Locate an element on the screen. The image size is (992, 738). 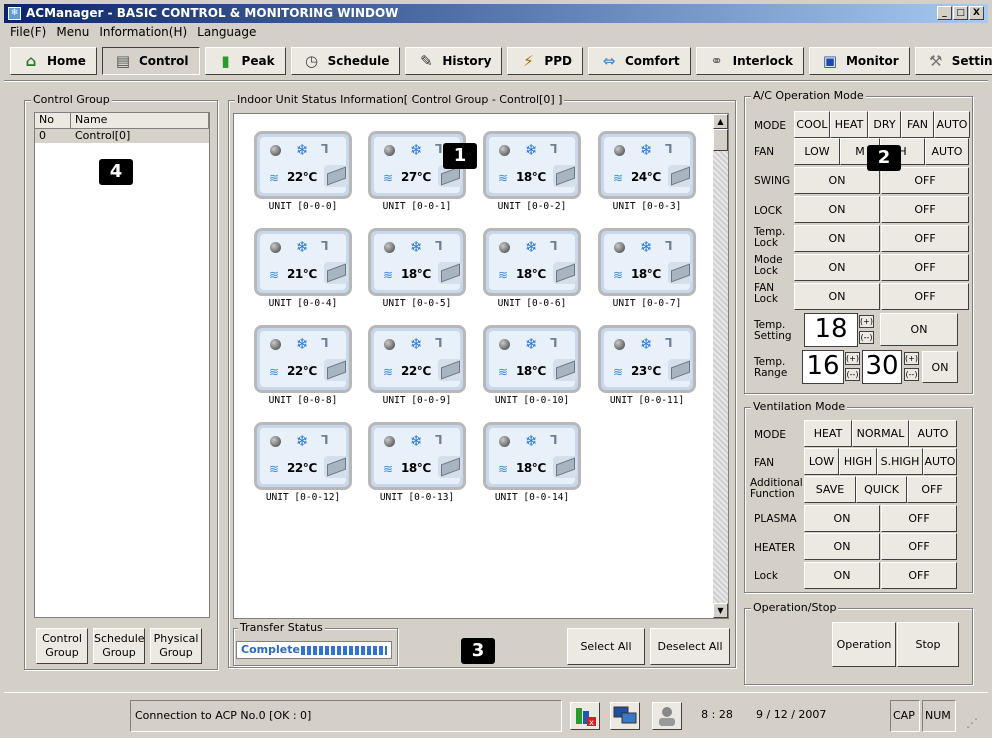
menu-language: Language is located at coordinates (226, 32).